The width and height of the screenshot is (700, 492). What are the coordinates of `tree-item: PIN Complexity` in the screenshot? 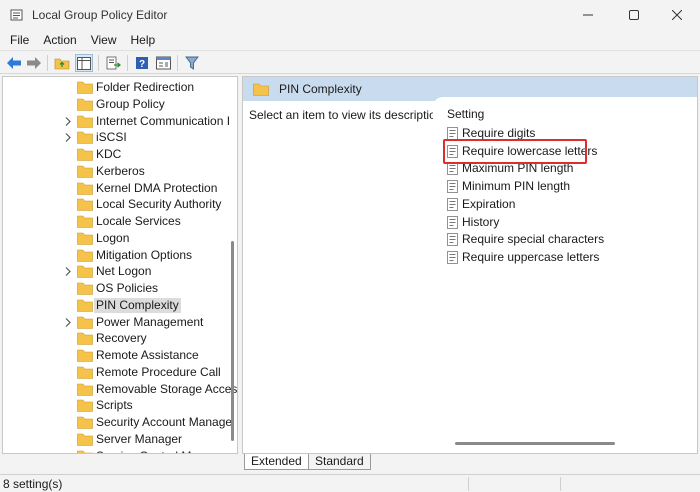 It's located at (116, 305).